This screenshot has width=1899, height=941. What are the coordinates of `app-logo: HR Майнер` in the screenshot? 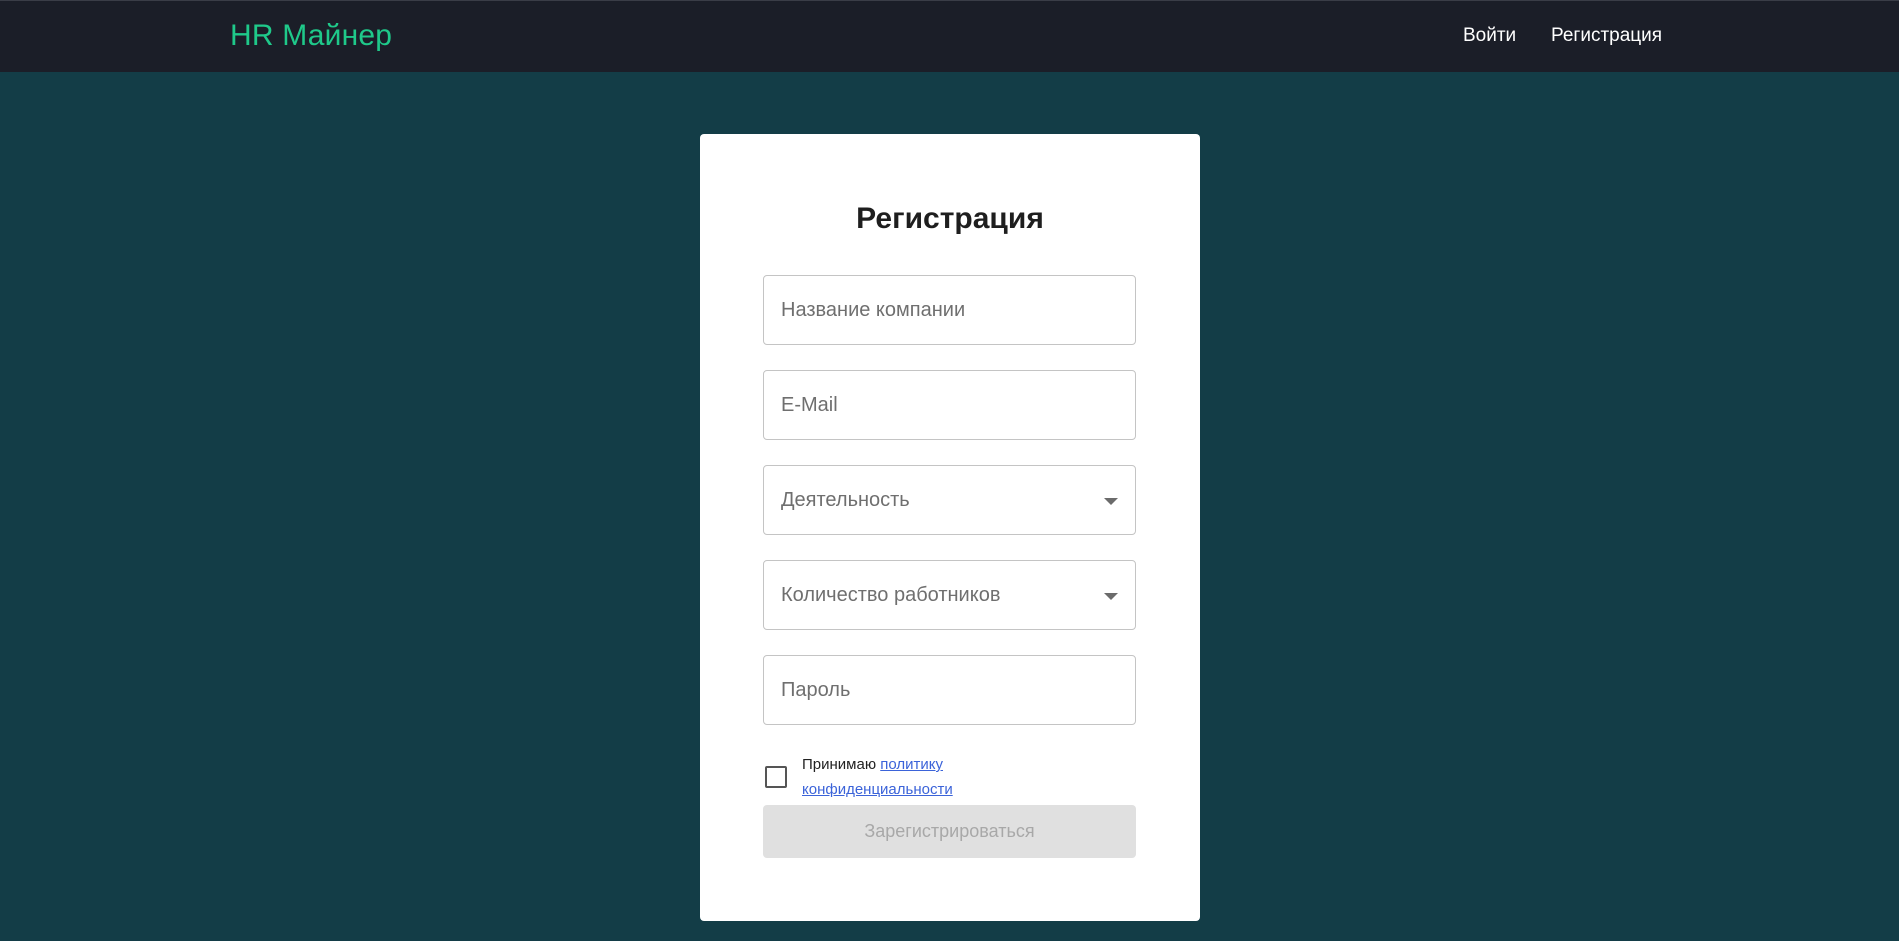 It's located at (311, 36).